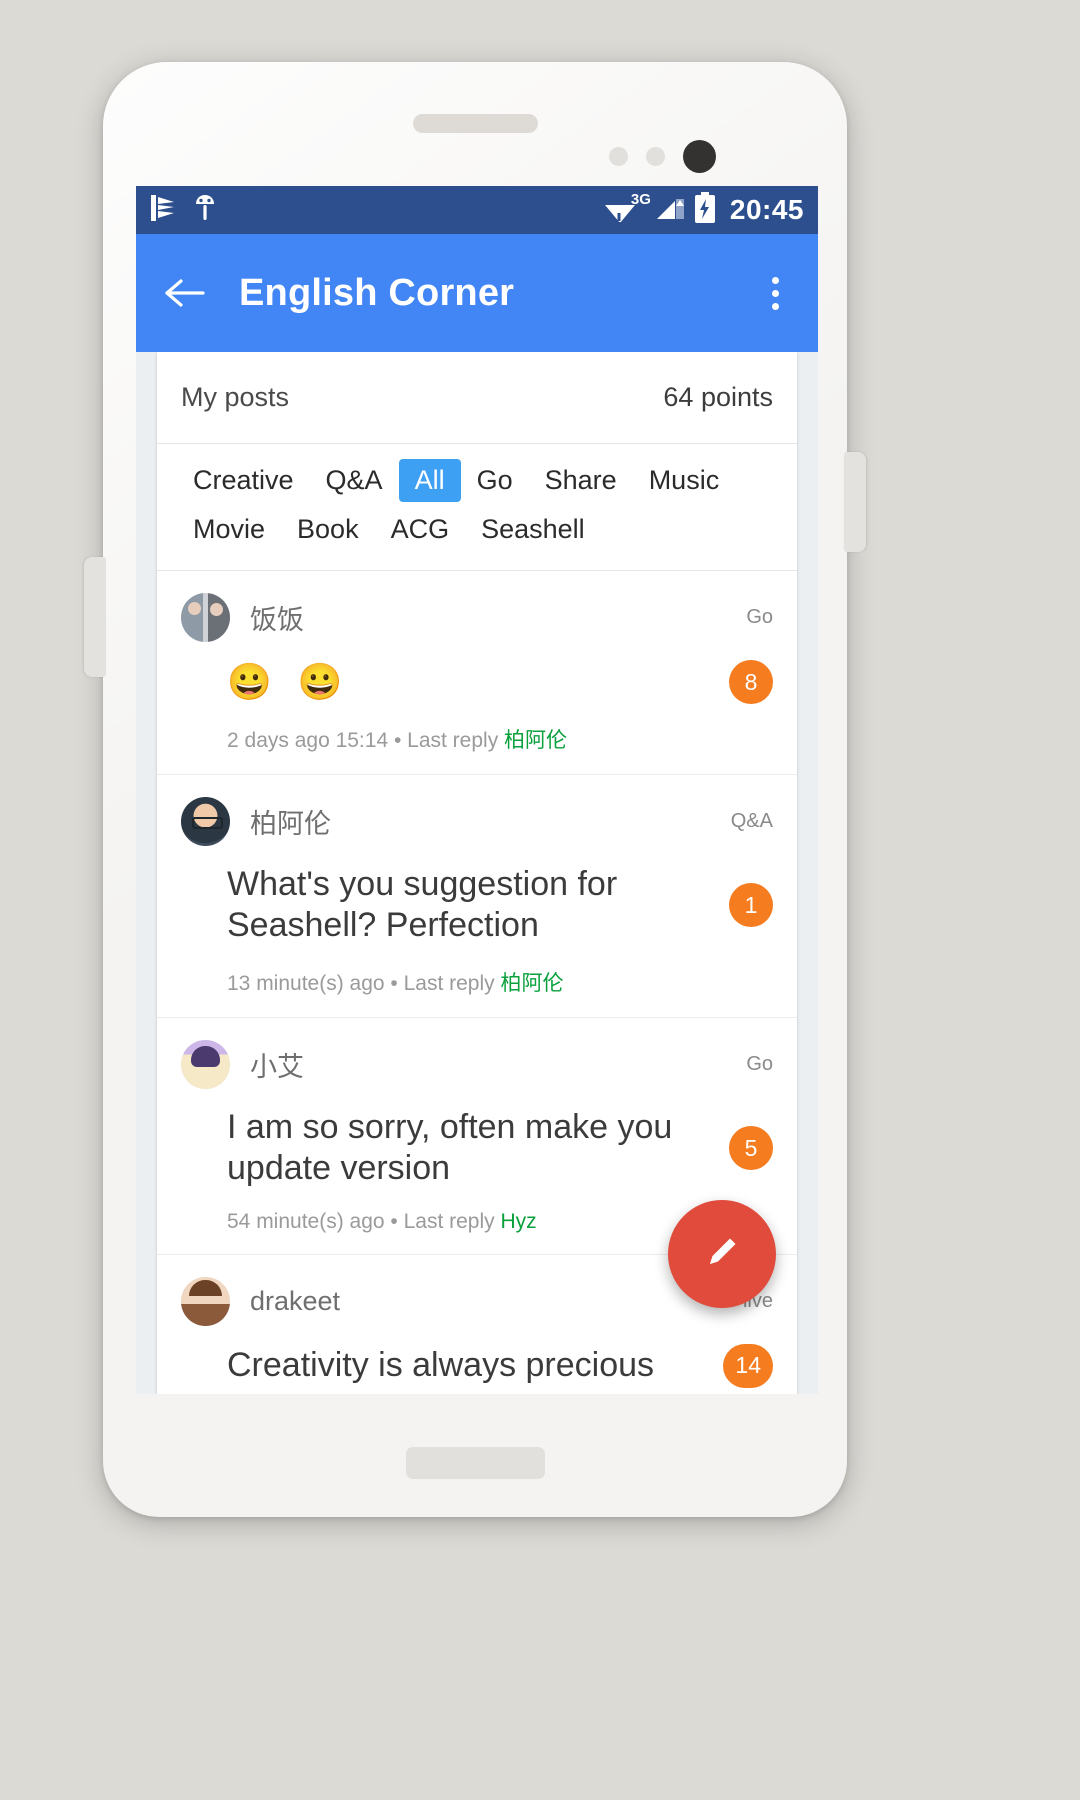 The width and height of the screenshot is (1080, 1800). I want to click on reply-count-badge: 5, so click(751, 1148).